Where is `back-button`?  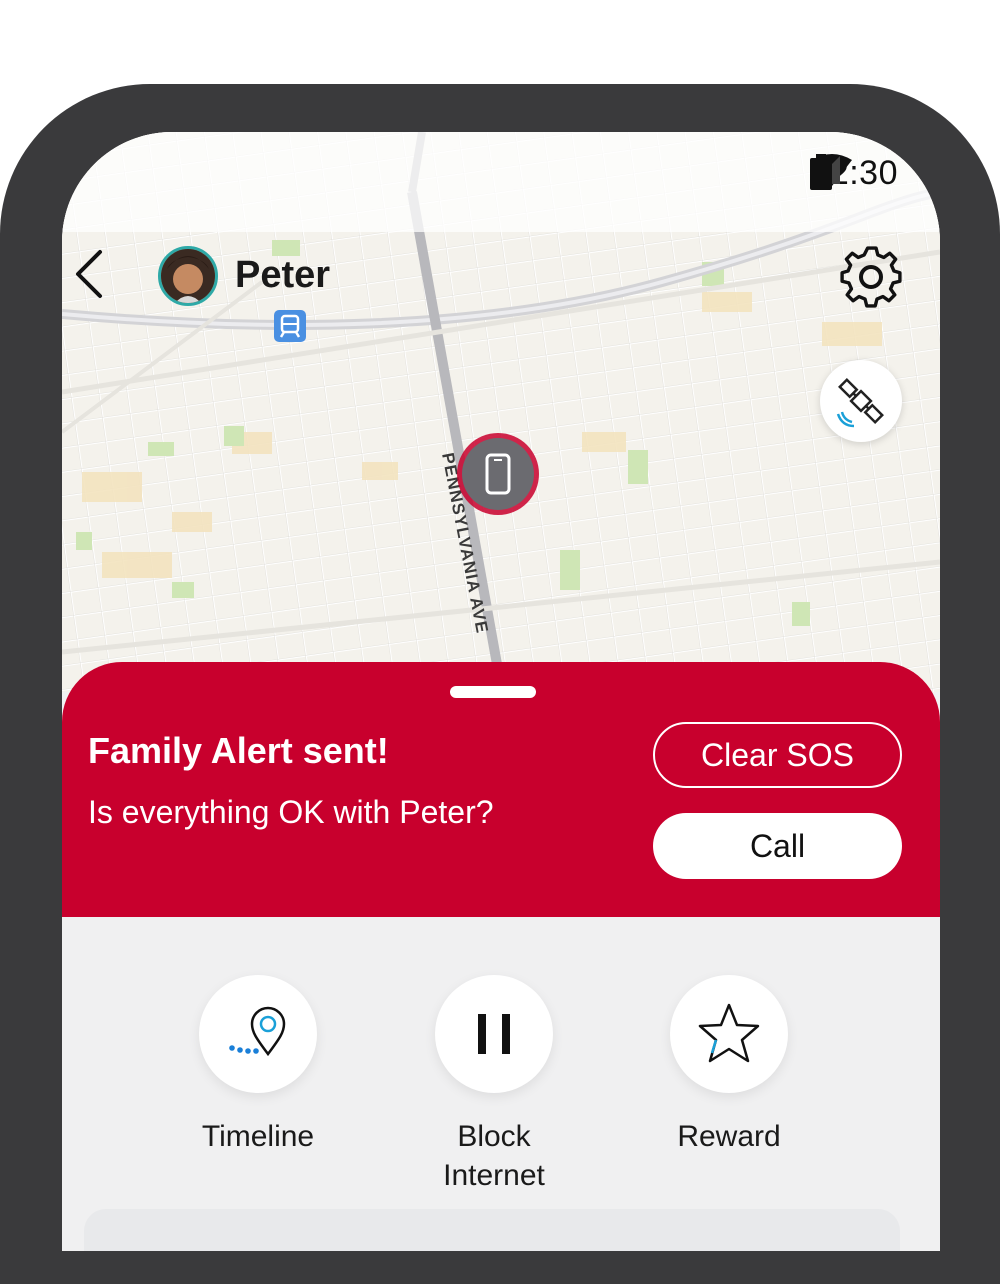 back-button is located at coordinates (90, 274).